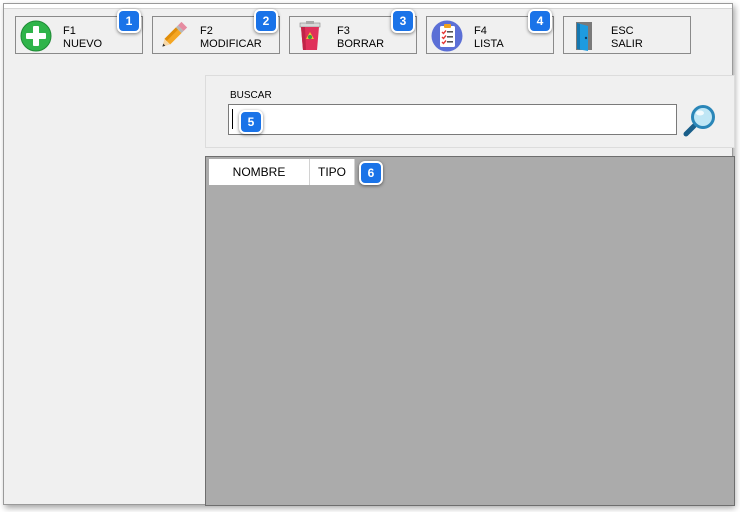 The height and width of the screenshot is (512, 740). I want to click on modificar-button-text: F2 MODIFICAR, so click(231, 38).